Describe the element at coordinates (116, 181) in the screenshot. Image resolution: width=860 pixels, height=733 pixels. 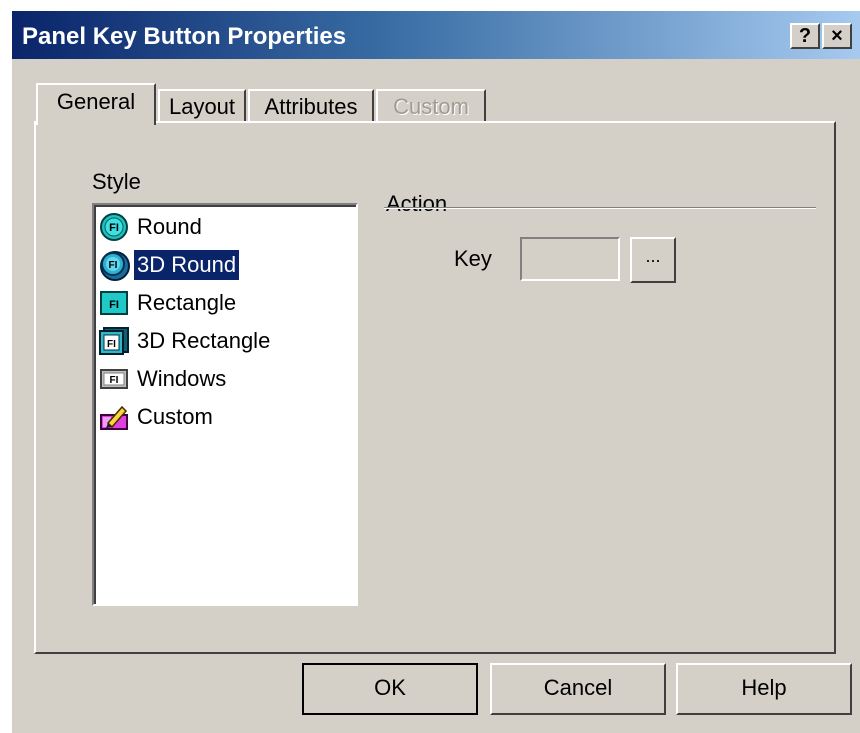
I see `style-label: Style` at that location.